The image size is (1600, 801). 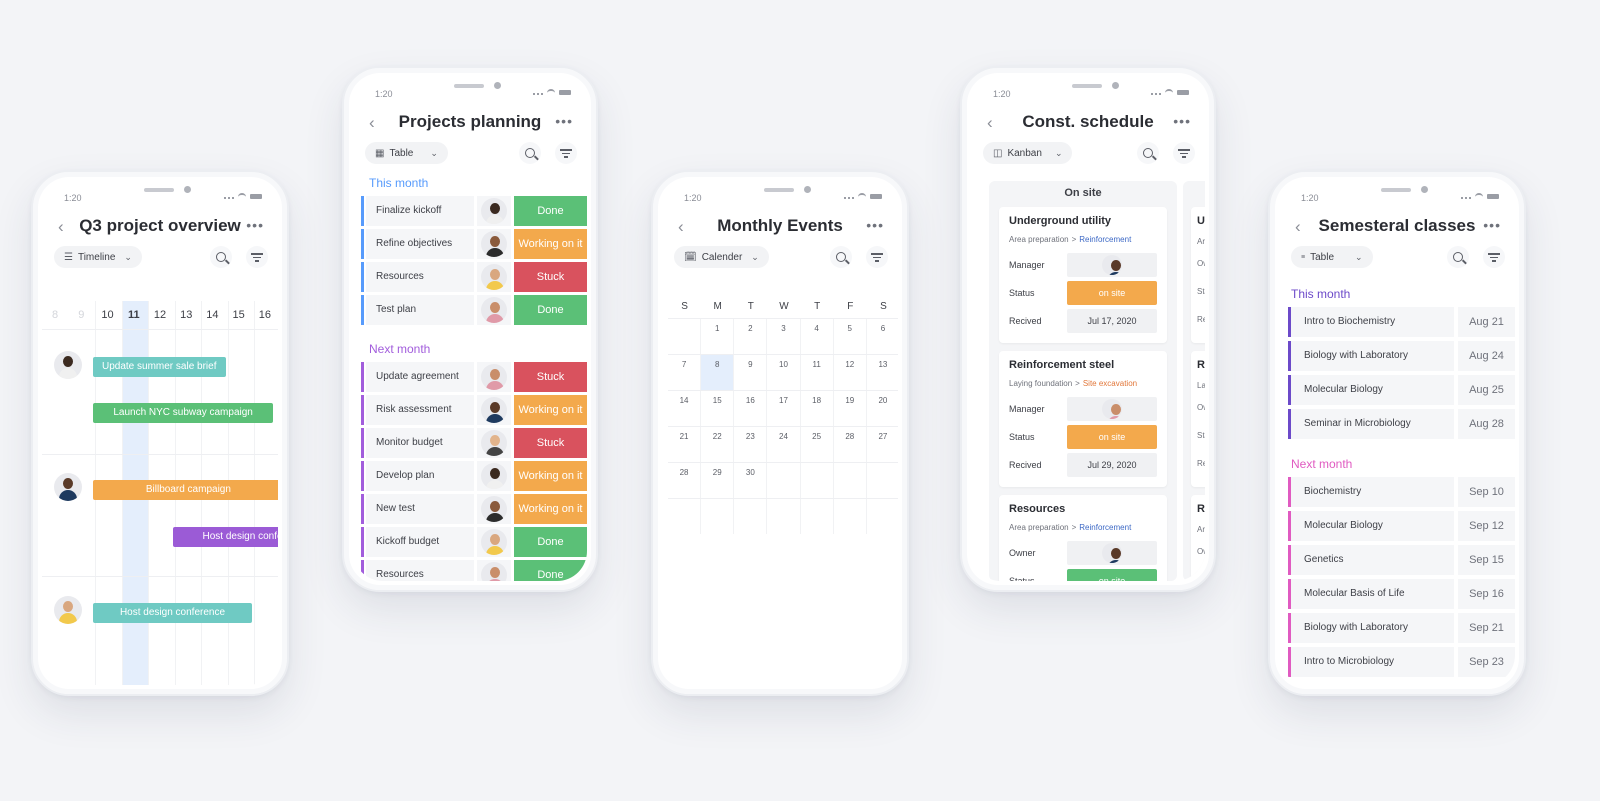 What do you see at coordinates (225, 537) in the screenshot?
I see `timeline-bar: Host design conference` at bounding box center [225, 537].